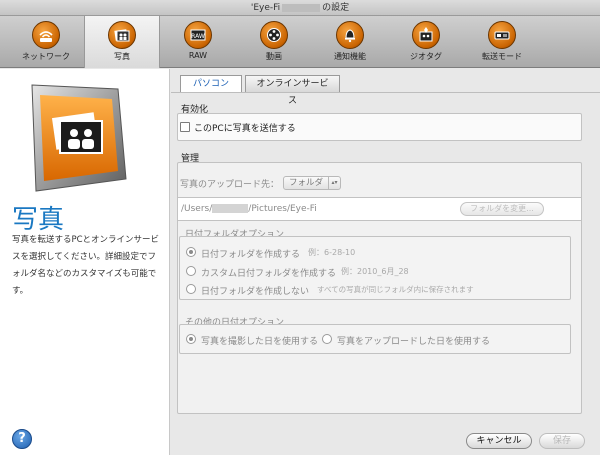  I want to click on toolbar-item-raw: RAW RAW, so click(198, 42).